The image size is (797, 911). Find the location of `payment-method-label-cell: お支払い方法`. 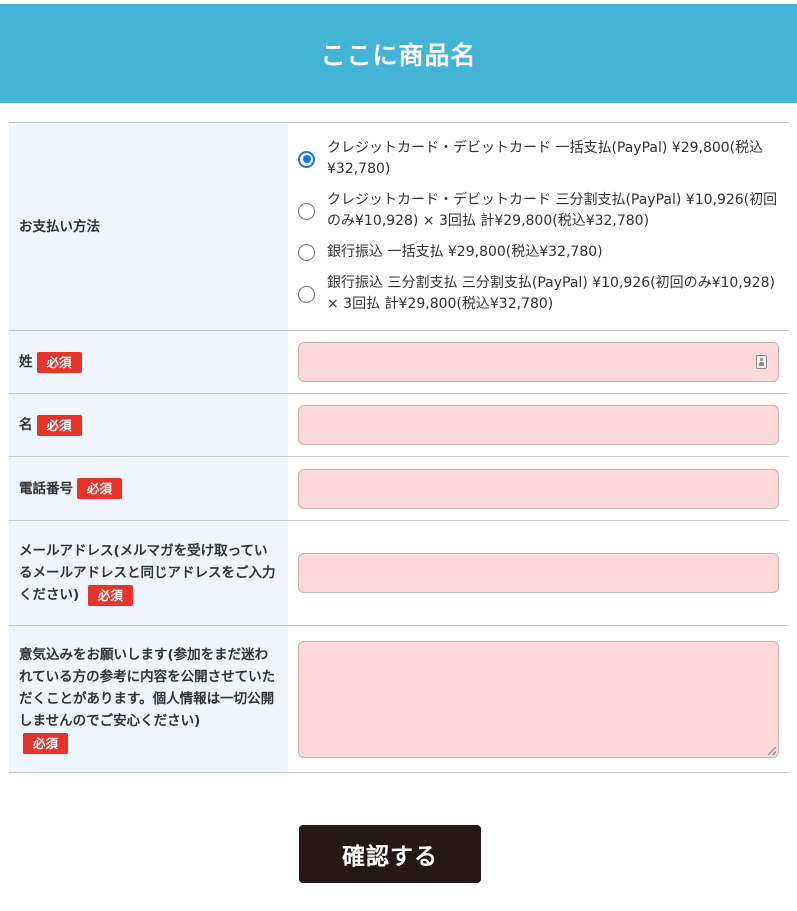

payment-method-label-cell: お支払い方法 is located at coordinates (148, 226).